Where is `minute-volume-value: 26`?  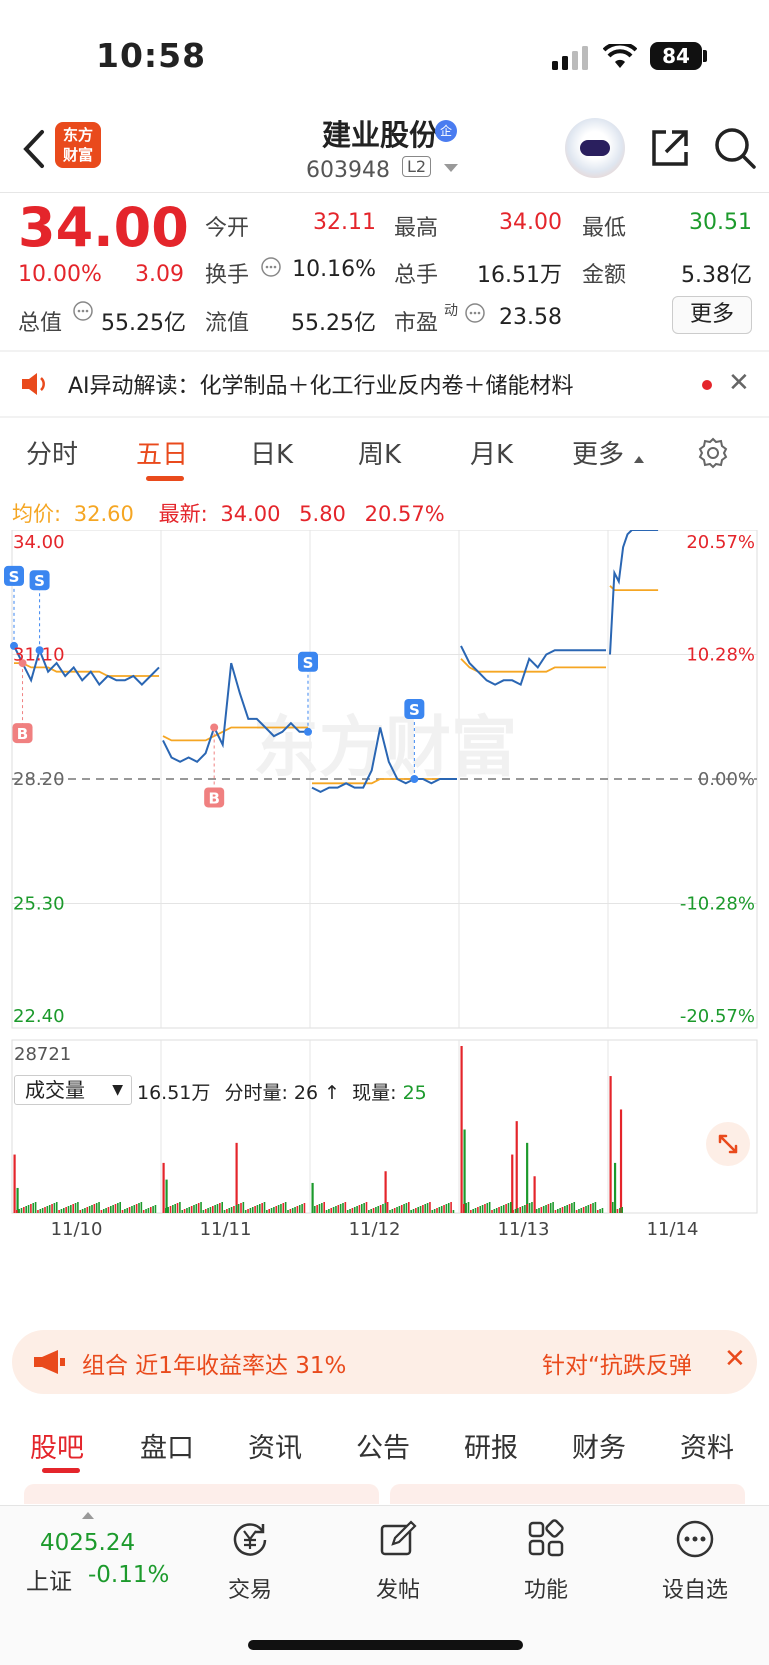 minute-volume-value: 26 is located at coordinates (306, 1093).